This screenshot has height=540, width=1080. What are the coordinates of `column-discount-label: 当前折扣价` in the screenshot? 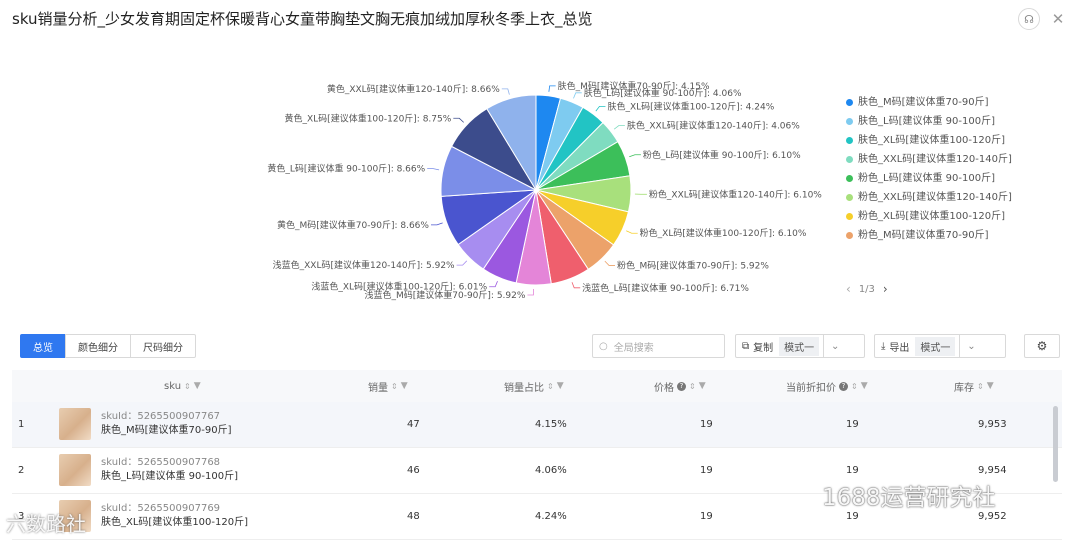 It's located at (811, 386).